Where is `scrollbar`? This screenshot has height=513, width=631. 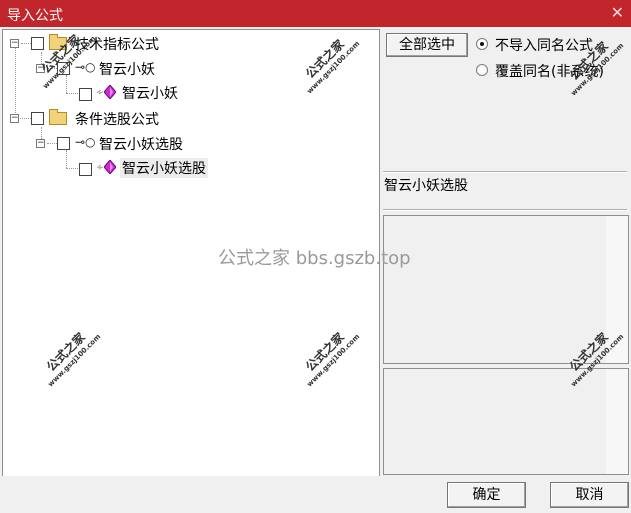
scrollbar is located at coordinates (617, 421).